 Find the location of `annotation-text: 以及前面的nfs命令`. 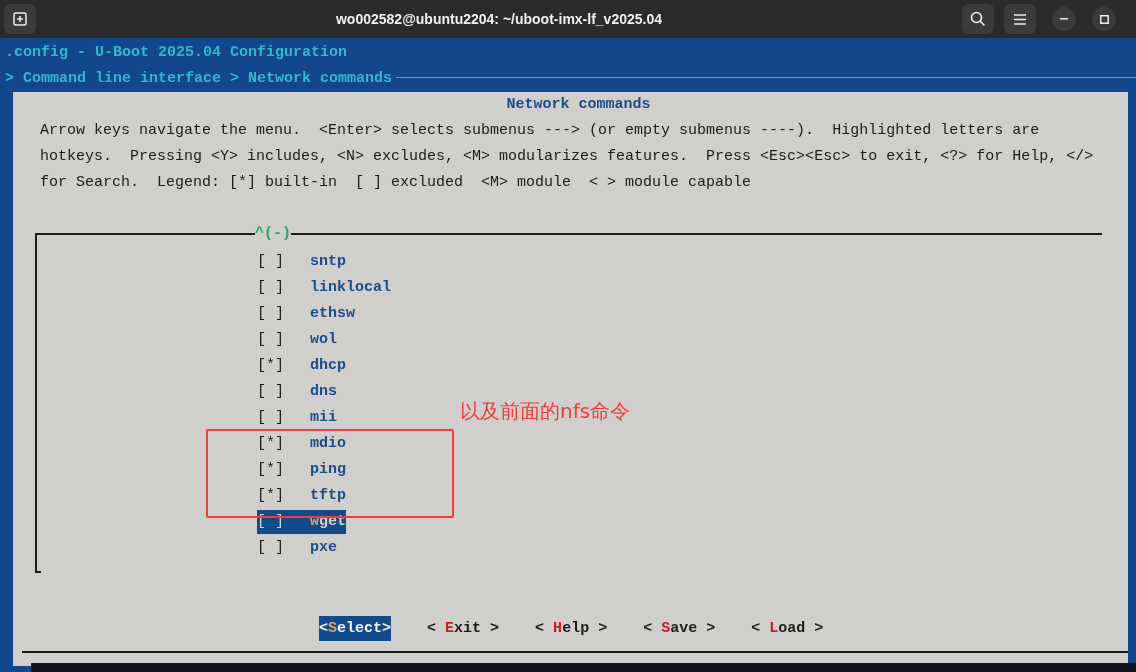

annotation-text: 以及前面的nfs命令 is located at coordinates (545, 411).